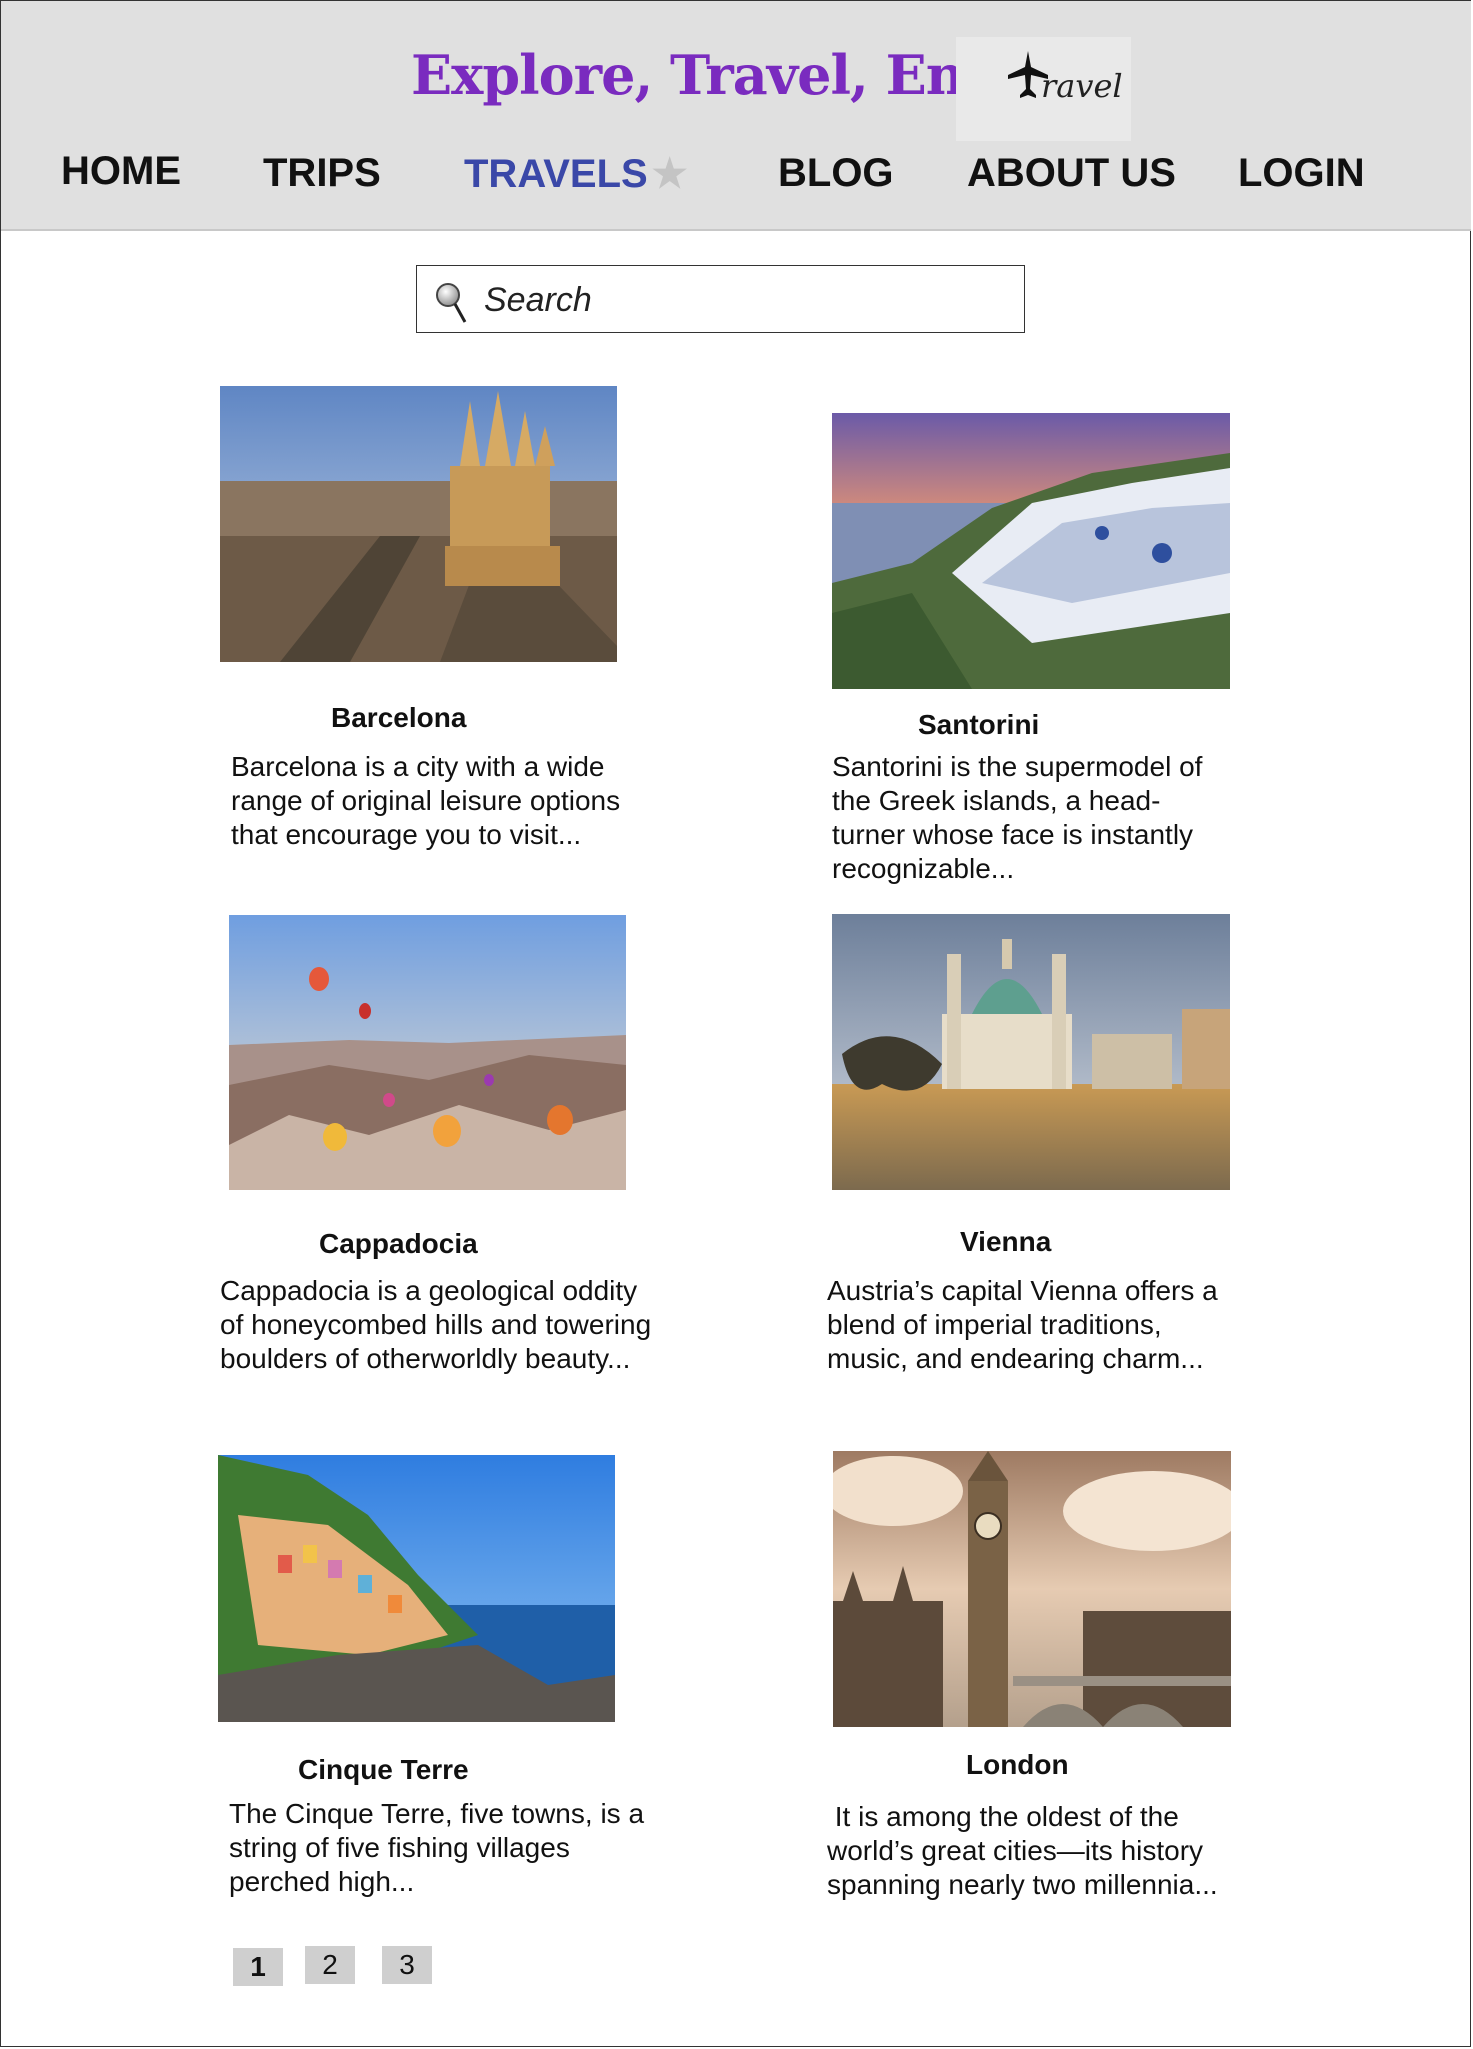  I want to click on nav-about-us: ABOUT US, so click(1071, 173).